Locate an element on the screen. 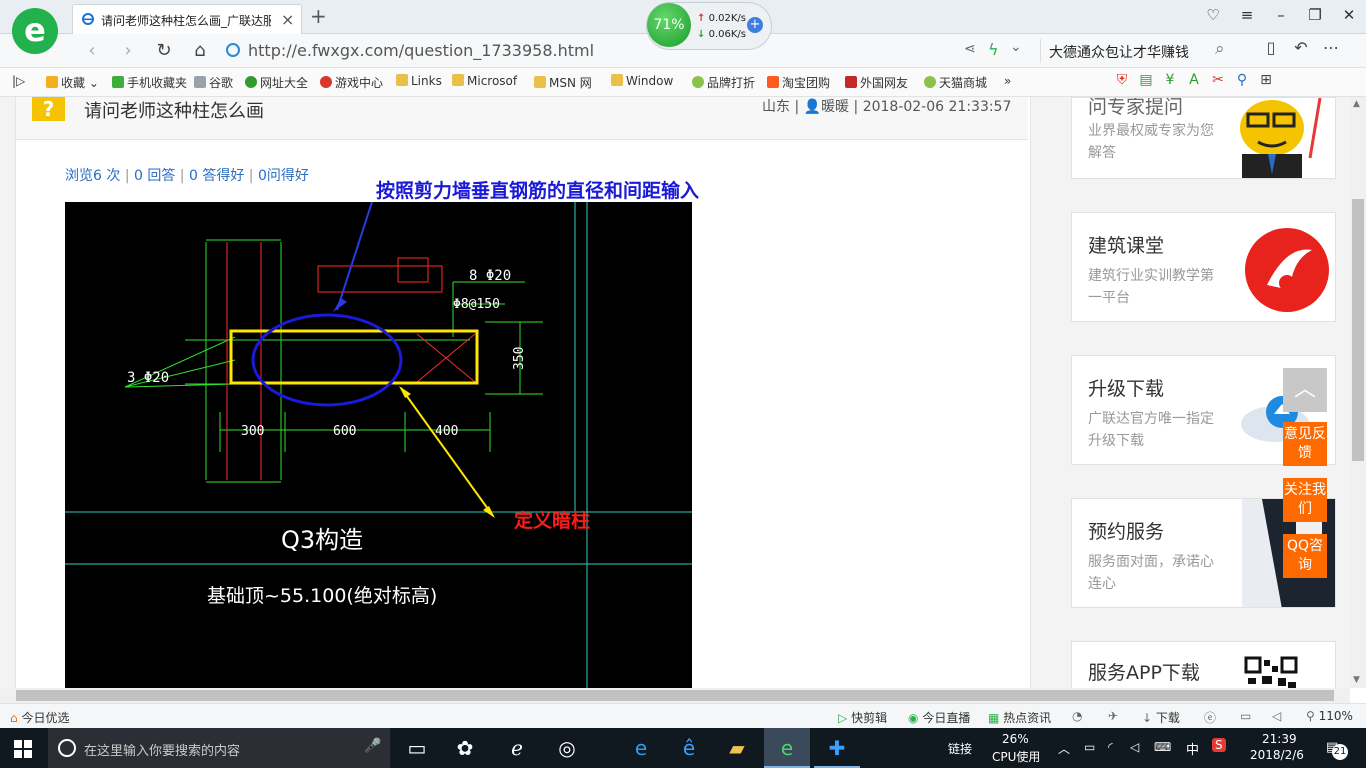  bookmark-item: 手机收藏夹 is located at coordinates (149, 82).